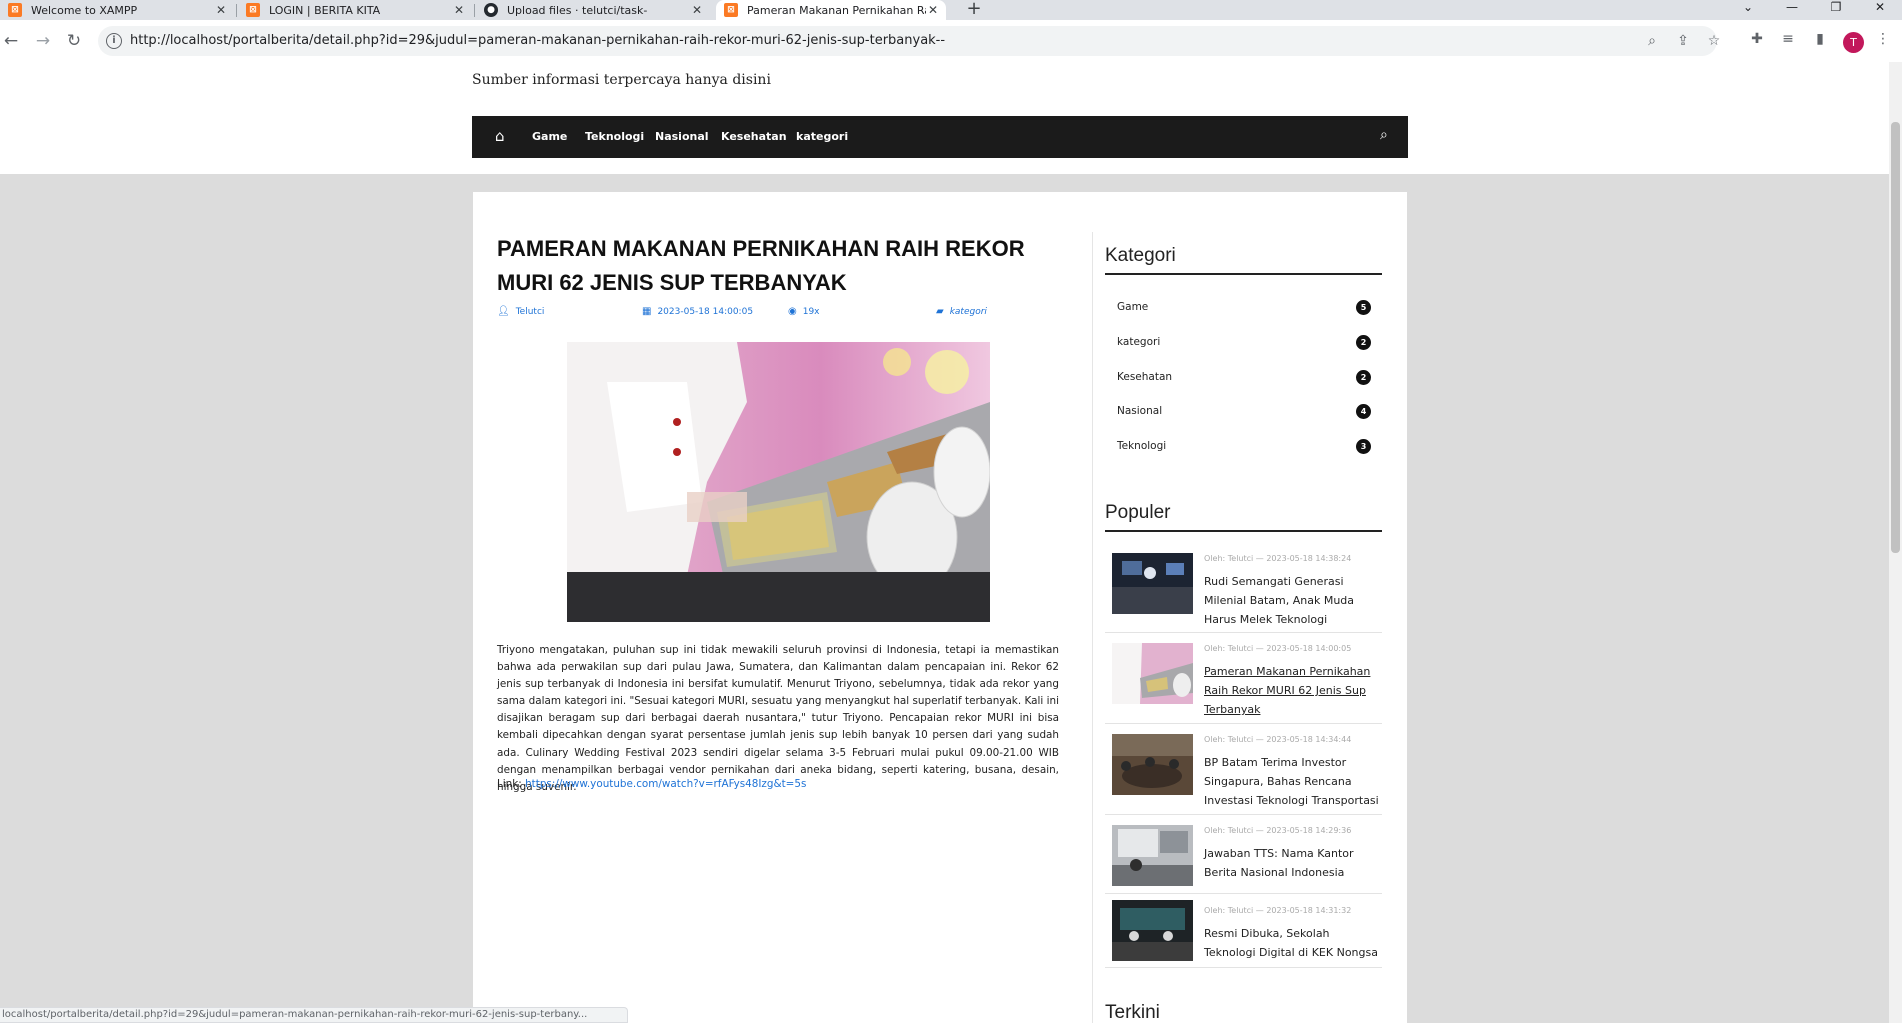 The width and height of the screenshot is (1902, 1023). Describe the element at coordinates (74, 41) in the screenshot. I see `reload-icon: ↻` at that location.